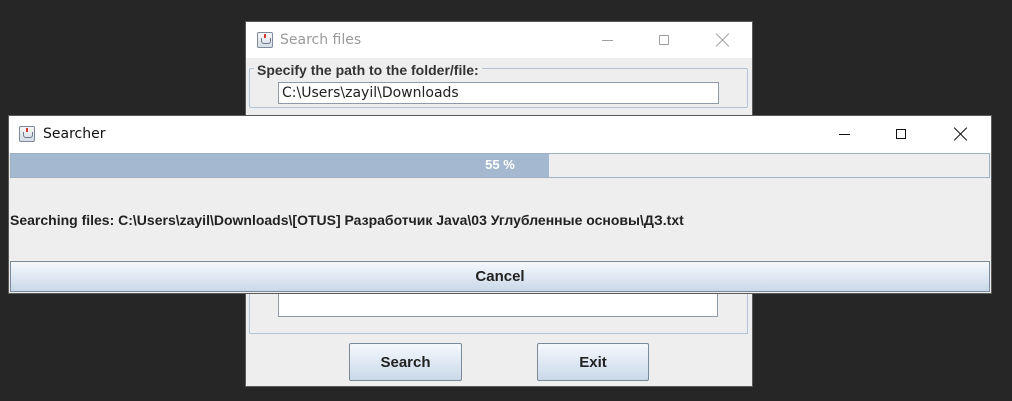 The width and height of the screenshot is (1012, 401). I want to click on cancel-button-label: Cancel, so click(500, 276).